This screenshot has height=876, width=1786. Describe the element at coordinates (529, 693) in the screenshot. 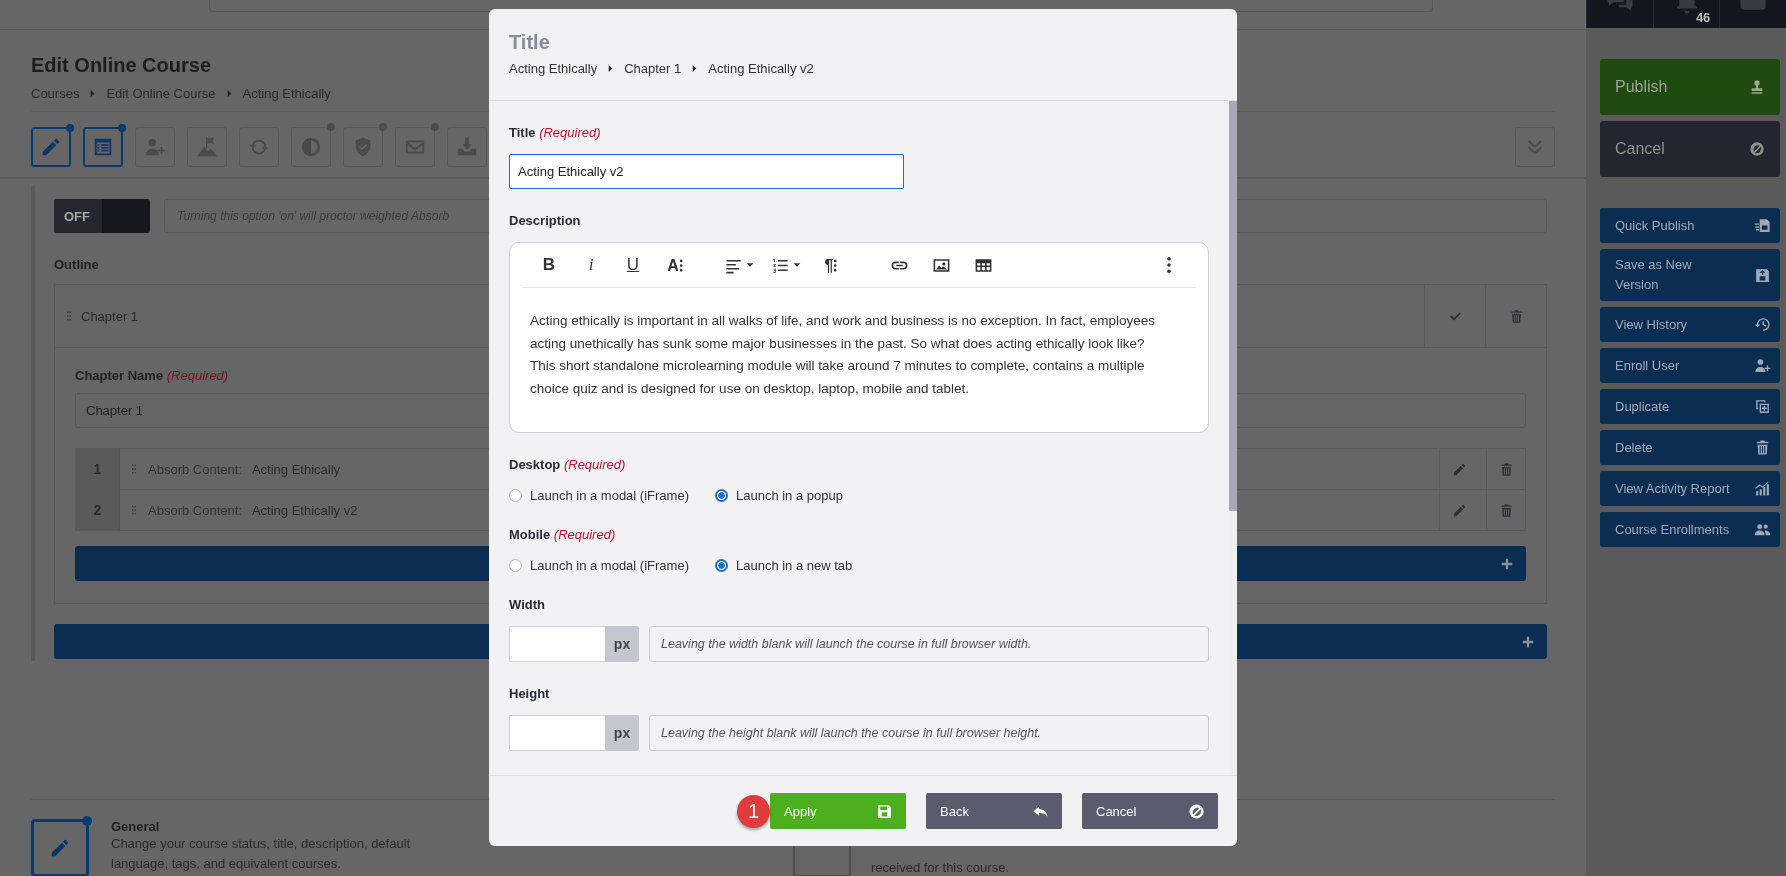

I see `field-label: Height` at that location.